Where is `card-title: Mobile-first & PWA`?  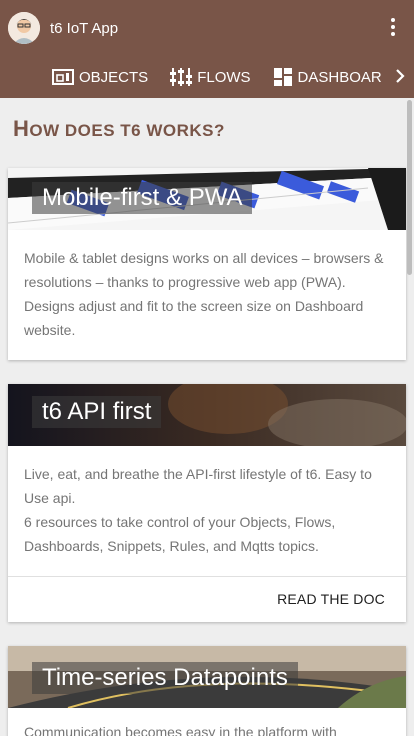 card-title: Mobile-first & PWA is located at coordinates (142, 198).